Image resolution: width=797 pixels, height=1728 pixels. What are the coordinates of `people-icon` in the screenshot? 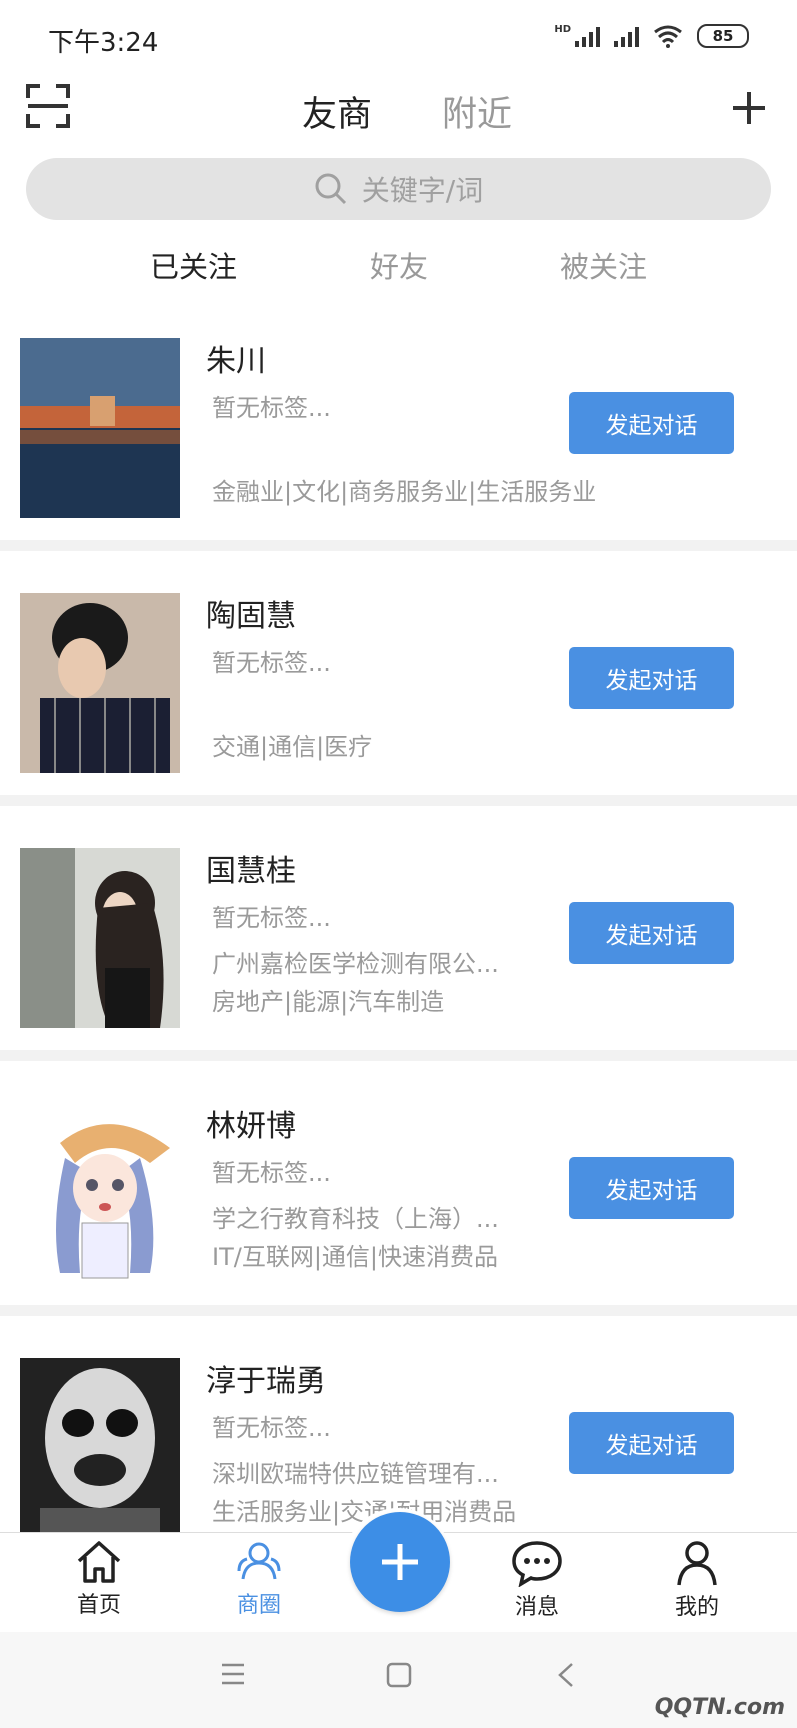 It's located at (259, 1561).